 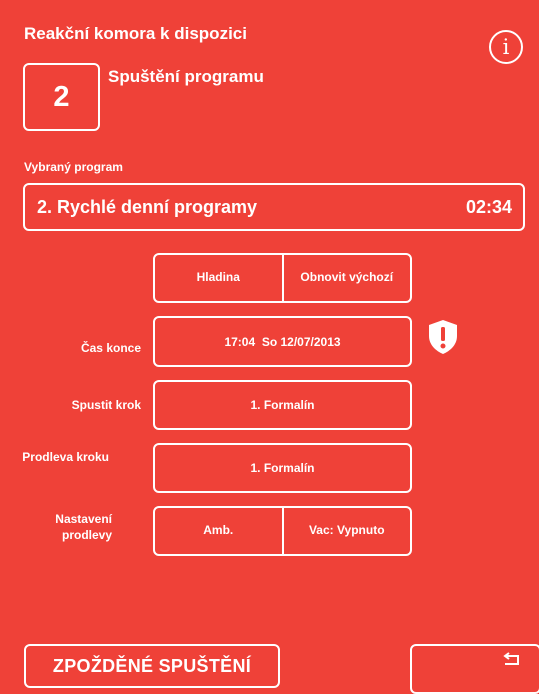 I want to click on selected-program-field: 2. Rychlé denní programy 02:34, so click(x=274, y=207).